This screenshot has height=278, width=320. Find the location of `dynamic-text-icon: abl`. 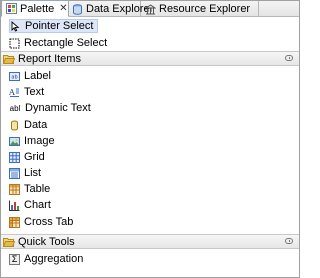

dynamic-text-icon: abl is located at coordinates (15, 108).